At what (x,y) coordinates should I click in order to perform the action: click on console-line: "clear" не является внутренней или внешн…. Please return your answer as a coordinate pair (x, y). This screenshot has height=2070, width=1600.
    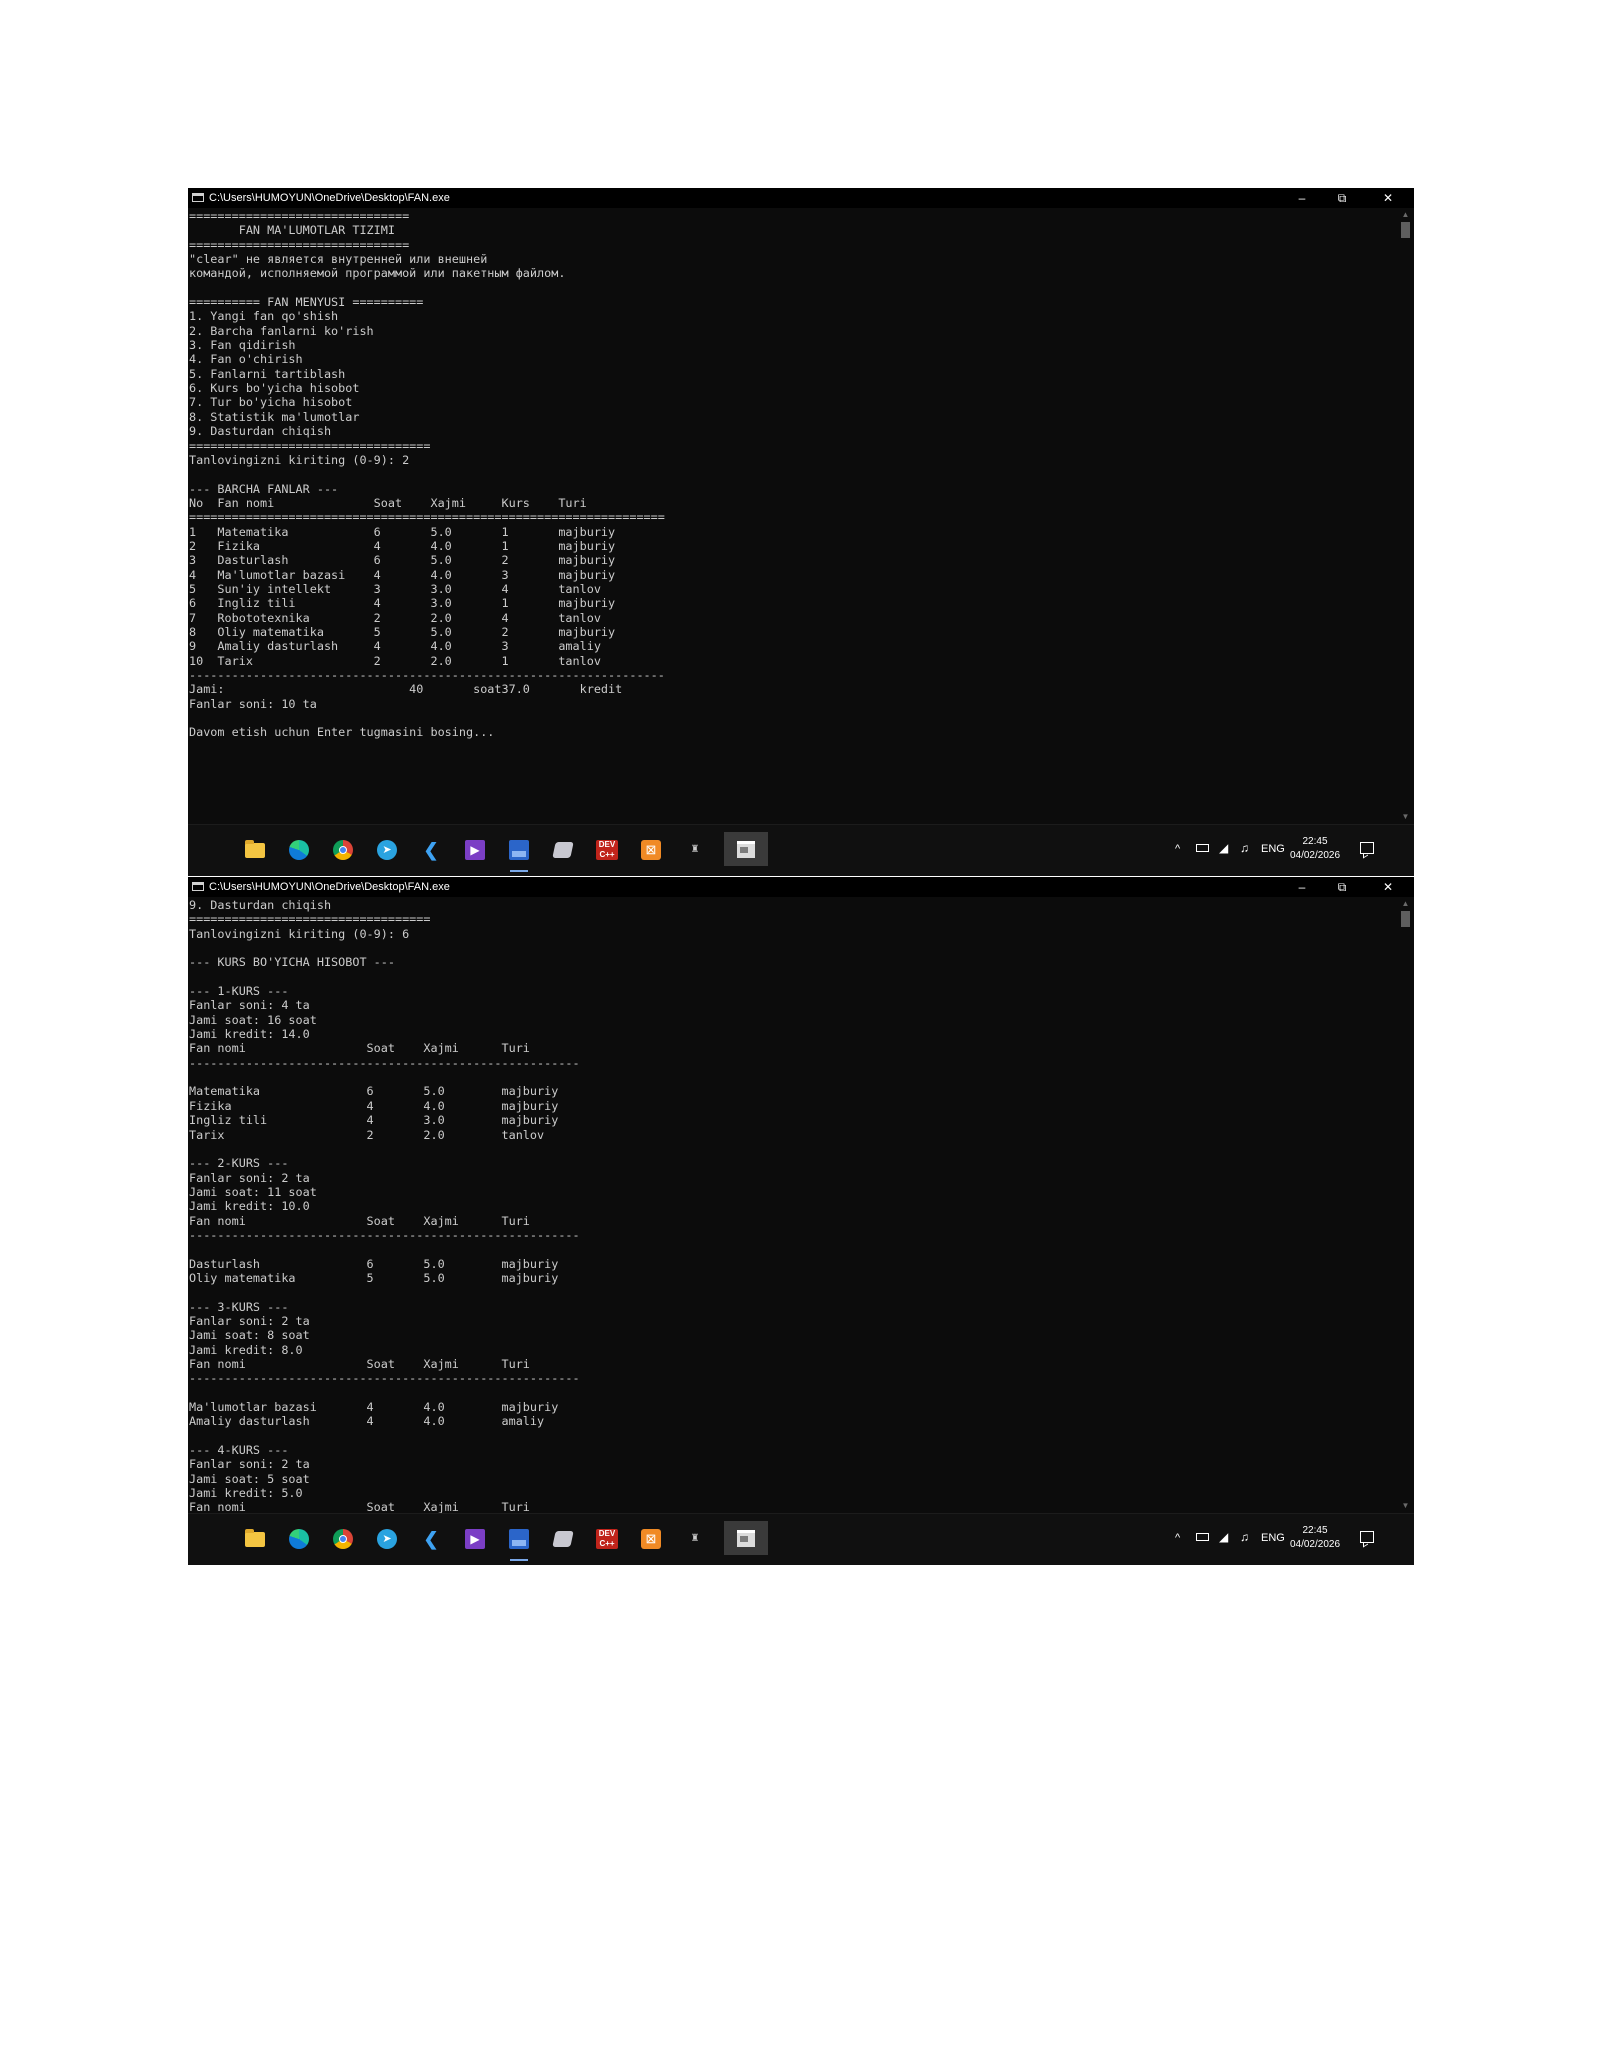
    Looking at the image, I should click on (338, 259).